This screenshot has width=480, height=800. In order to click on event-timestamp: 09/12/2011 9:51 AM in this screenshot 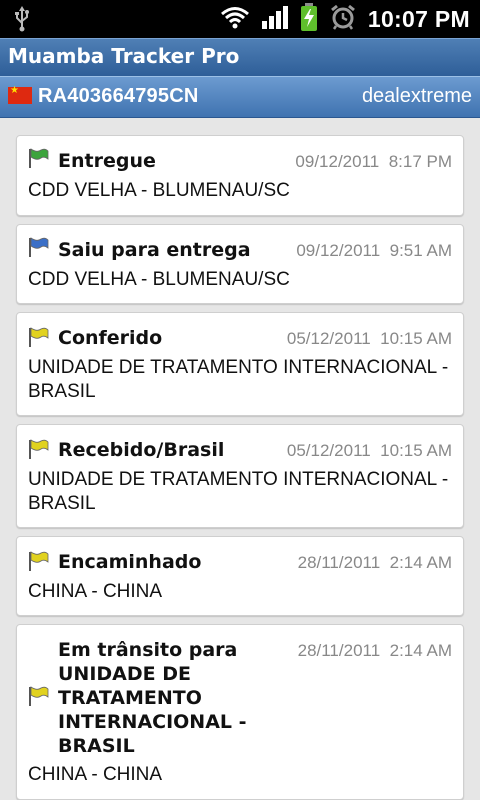, I will do `click(374, 251)`.